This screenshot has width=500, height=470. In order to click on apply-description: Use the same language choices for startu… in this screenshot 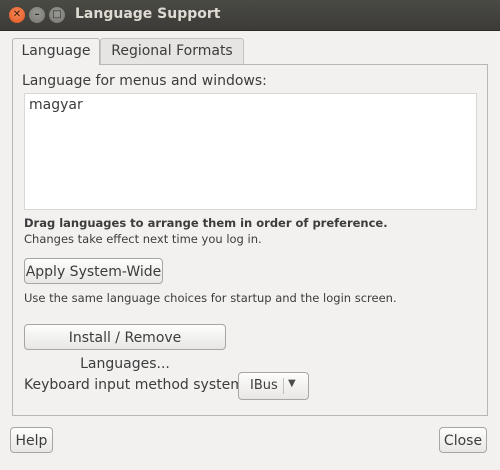, I will do `click(210, 298)`.